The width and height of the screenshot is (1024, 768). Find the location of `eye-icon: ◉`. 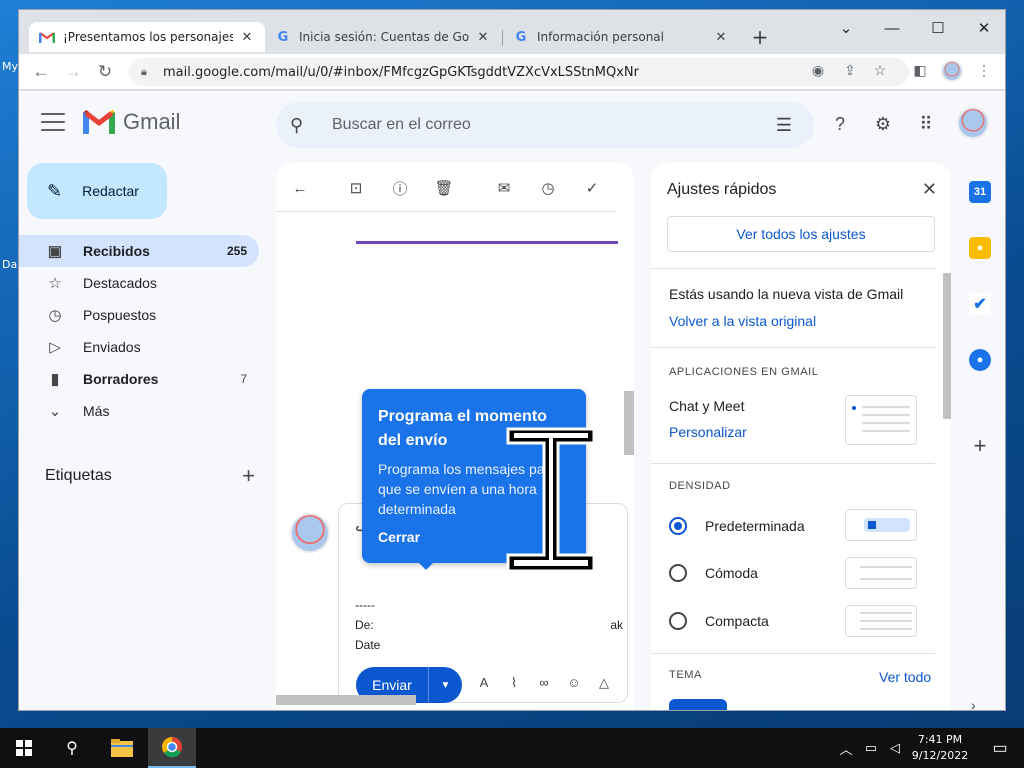

eye-icon: ◉ is located at coordinates (818, 70).